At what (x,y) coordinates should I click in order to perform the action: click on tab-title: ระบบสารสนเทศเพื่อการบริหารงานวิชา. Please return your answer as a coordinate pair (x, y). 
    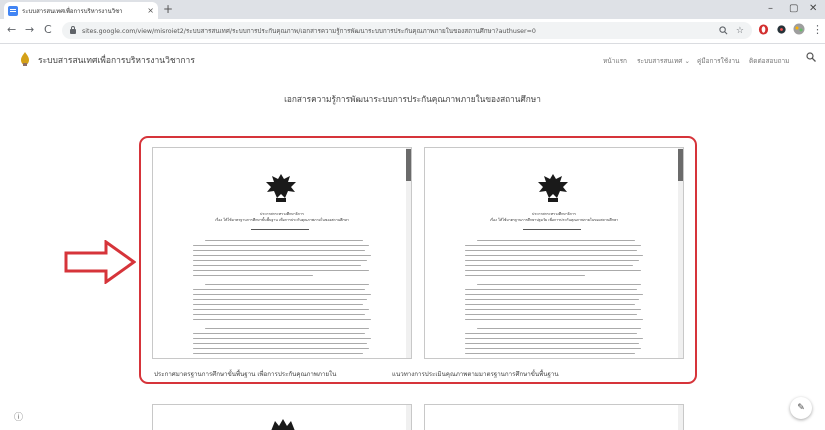
    Looking at the image, I should click on (72, 11).